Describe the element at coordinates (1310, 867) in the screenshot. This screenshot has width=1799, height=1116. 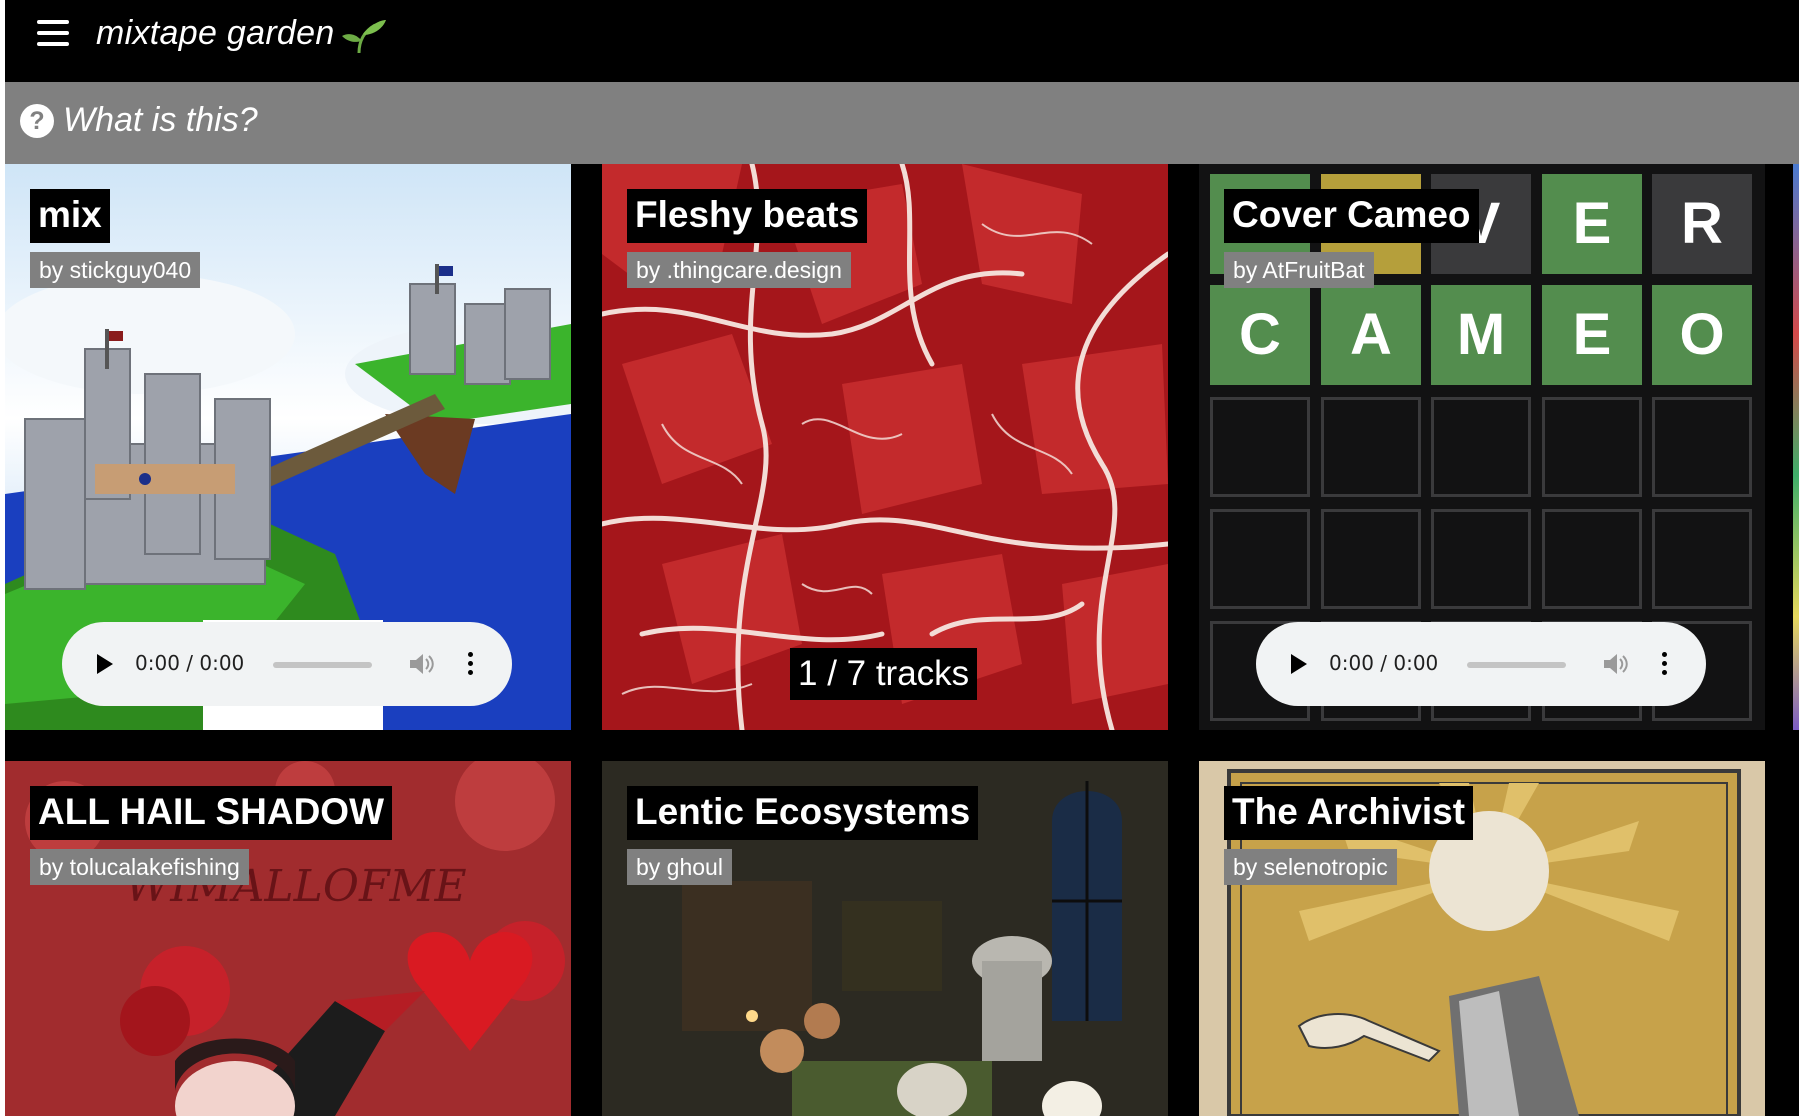
I see `tile-author: by selenotropic` at that location.